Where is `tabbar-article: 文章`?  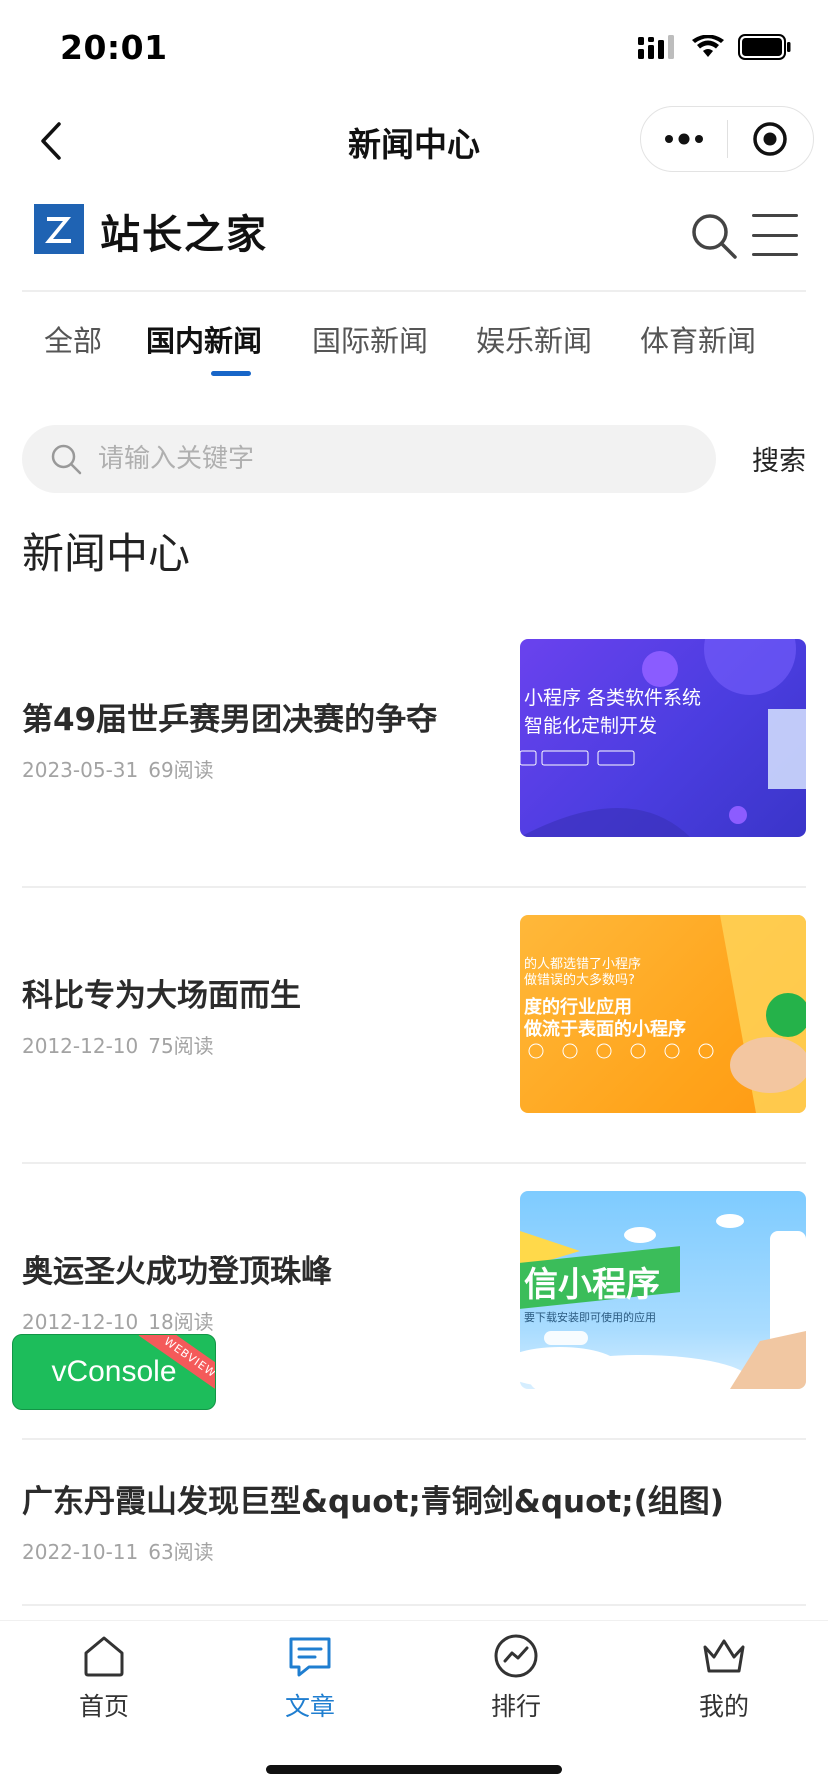
tabbar-article: 文章 is located at coordinates (310, 1681).